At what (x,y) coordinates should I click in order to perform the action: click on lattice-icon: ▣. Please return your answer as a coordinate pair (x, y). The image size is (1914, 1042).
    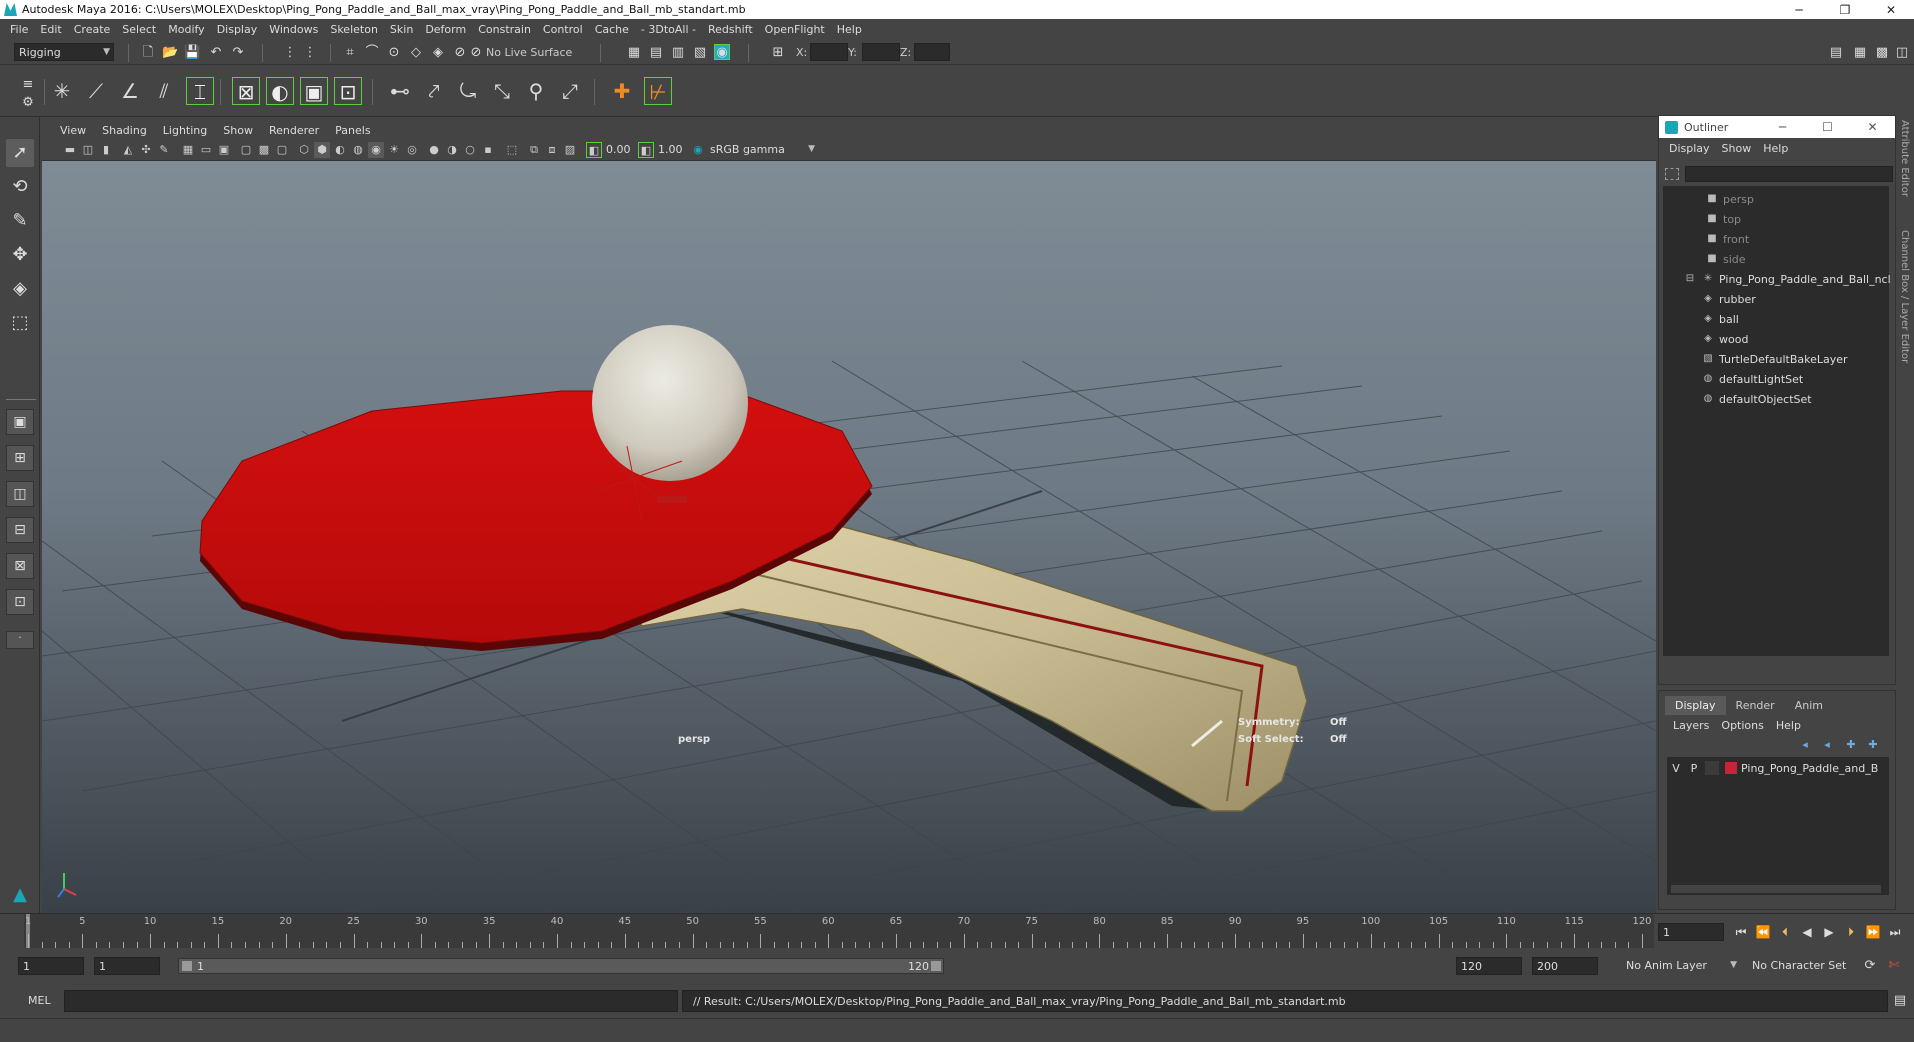
    Looking at the image, I should click on (314, 91).